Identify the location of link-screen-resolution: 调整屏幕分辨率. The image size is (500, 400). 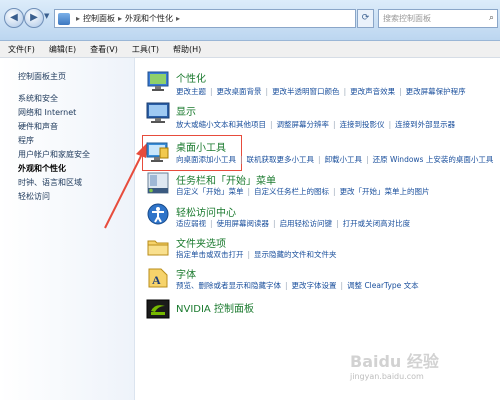
(303, 124).